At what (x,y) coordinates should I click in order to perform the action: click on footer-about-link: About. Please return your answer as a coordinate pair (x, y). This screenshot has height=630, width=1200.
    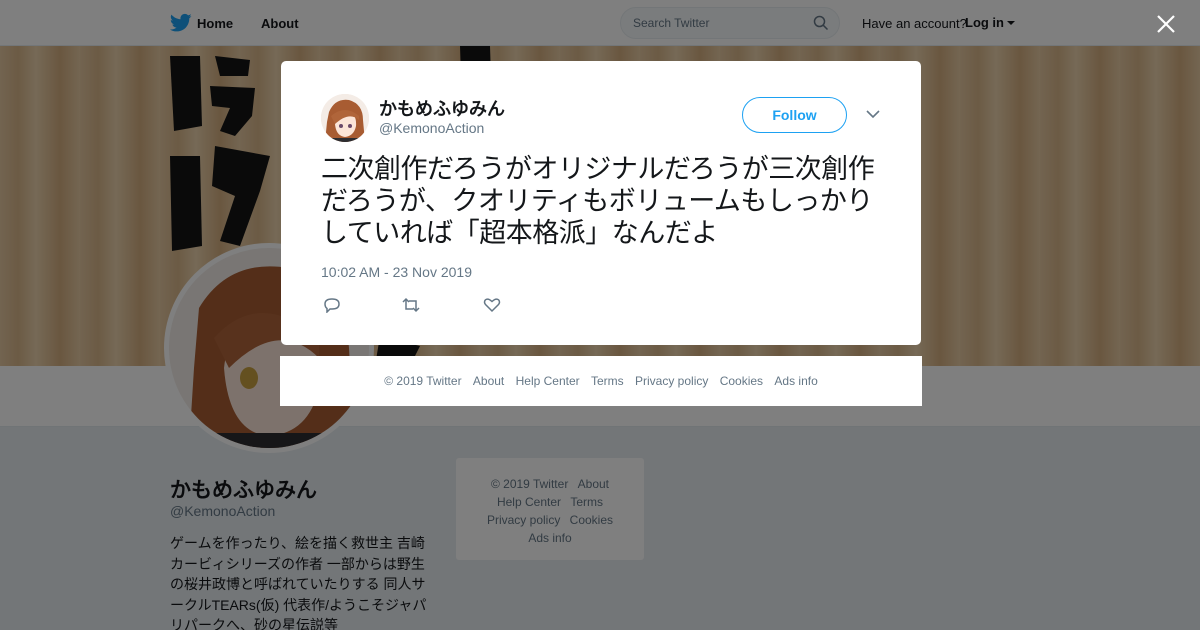
    Looking at the image, I should click on (488, 381).